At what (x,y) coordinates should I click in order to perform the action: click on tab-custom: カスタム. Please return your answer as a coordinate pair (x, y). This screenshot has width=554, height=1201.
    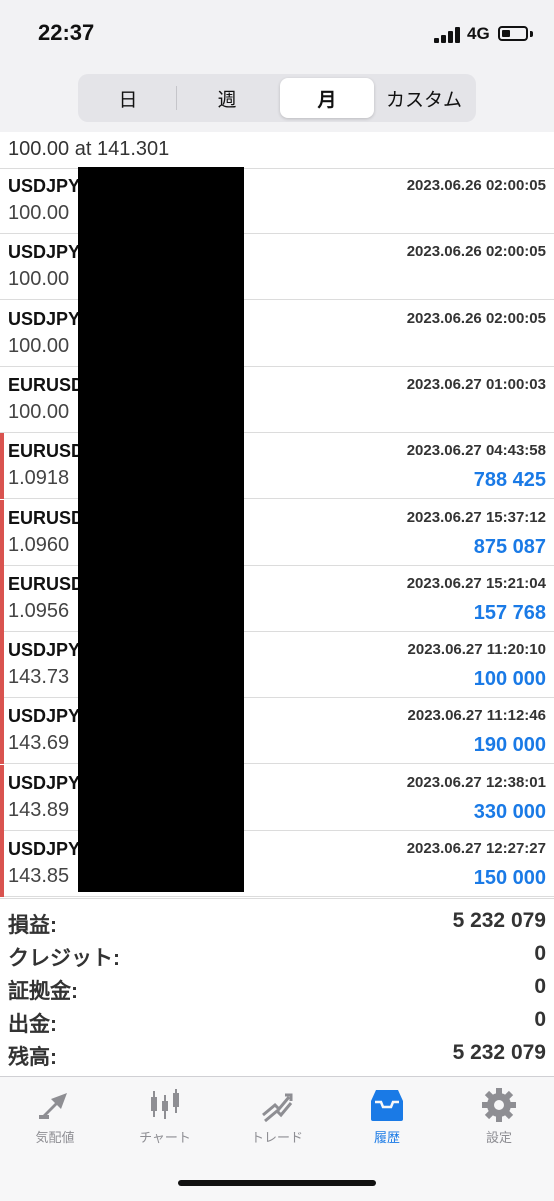
    Looking at the image, I should click on (424, 98).